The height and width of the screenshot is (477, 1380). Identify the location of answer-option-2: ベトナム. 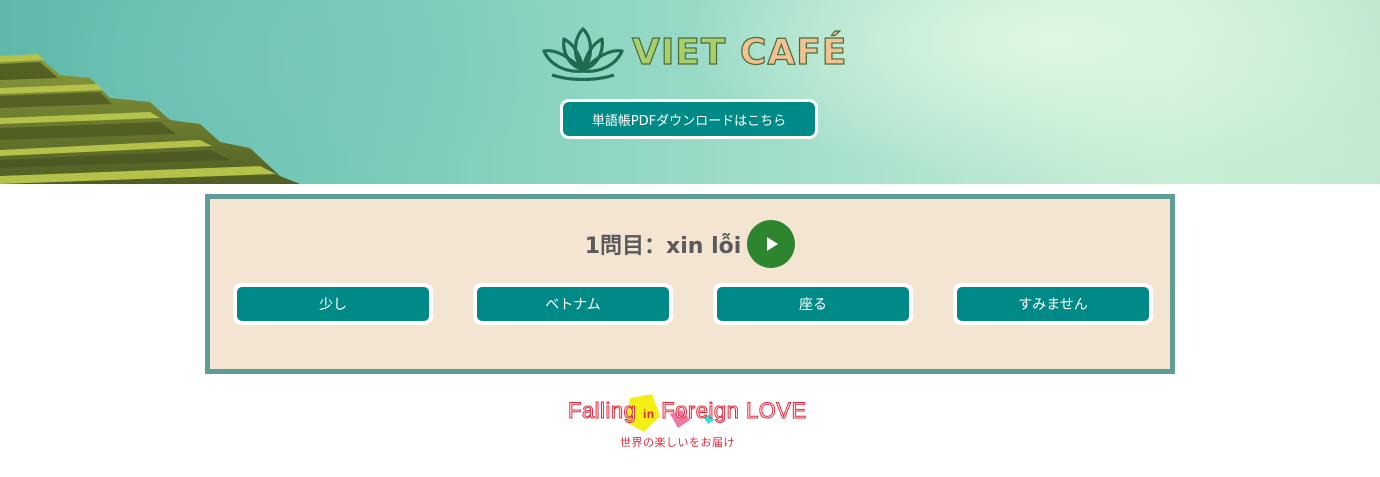
(573, 304).